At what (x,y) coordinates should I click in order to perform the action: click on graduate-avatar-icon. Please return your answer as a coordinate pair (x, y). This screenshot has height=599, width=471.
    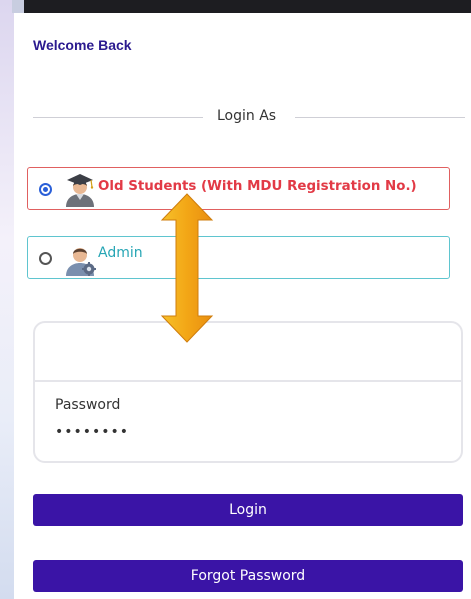
    Looking at the image, I should click on (80, 190).